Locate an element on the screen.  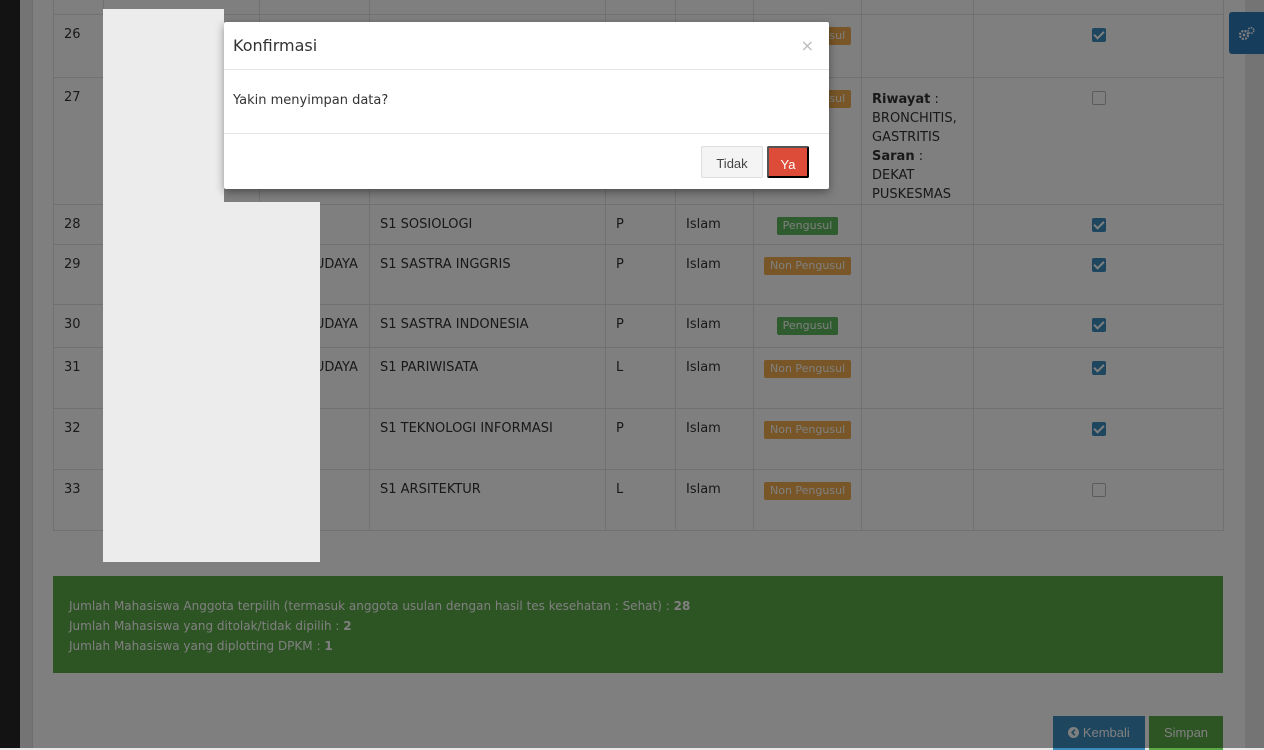
dialog-footer: Tidak Ya is located at coordinates (526, 161).